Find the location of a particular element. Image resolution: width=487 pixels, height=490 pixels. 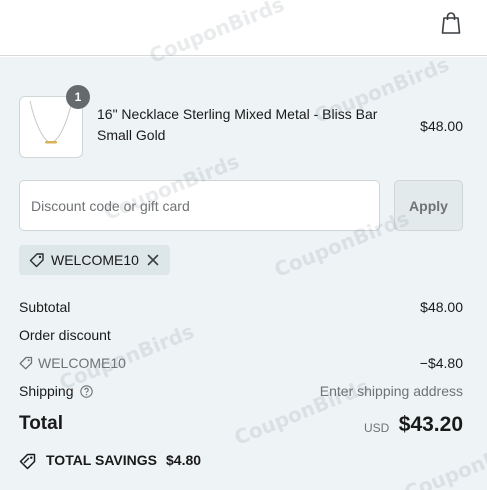

total-value: $43.20 is located at coordinates (430, 424).